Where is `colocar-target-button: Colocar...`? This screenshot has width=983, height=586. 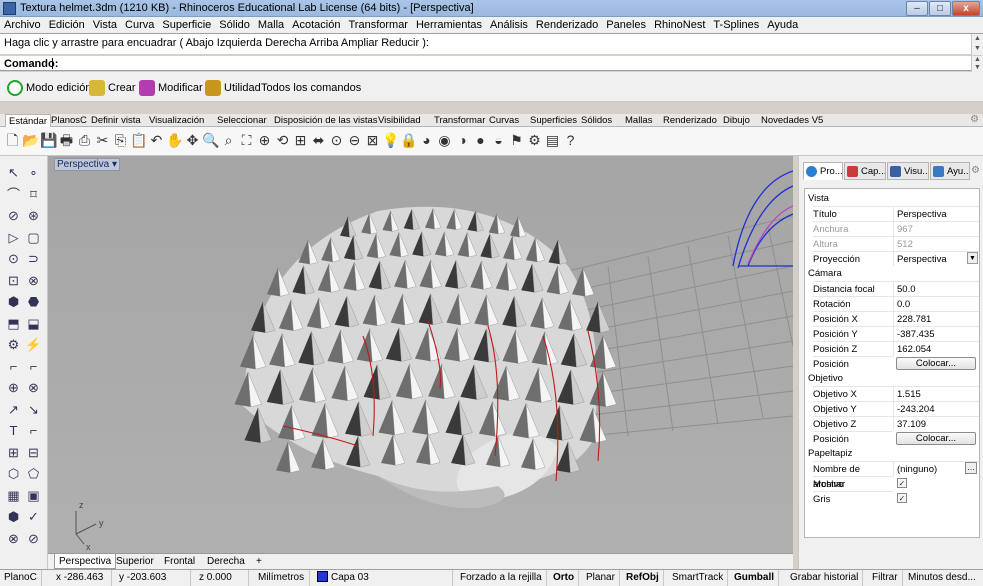 colocar-target-button: Colocar... is located at coordinates (936, 438).